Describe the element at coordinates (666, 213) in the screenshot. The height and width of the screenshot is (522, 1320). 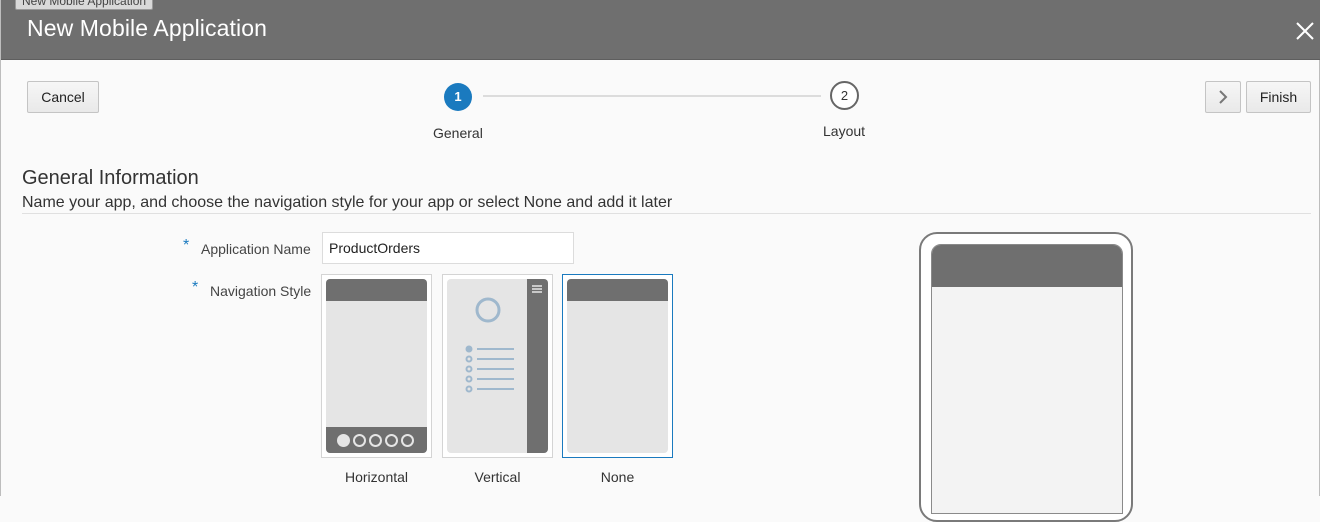
I see `section-divider` at that location.